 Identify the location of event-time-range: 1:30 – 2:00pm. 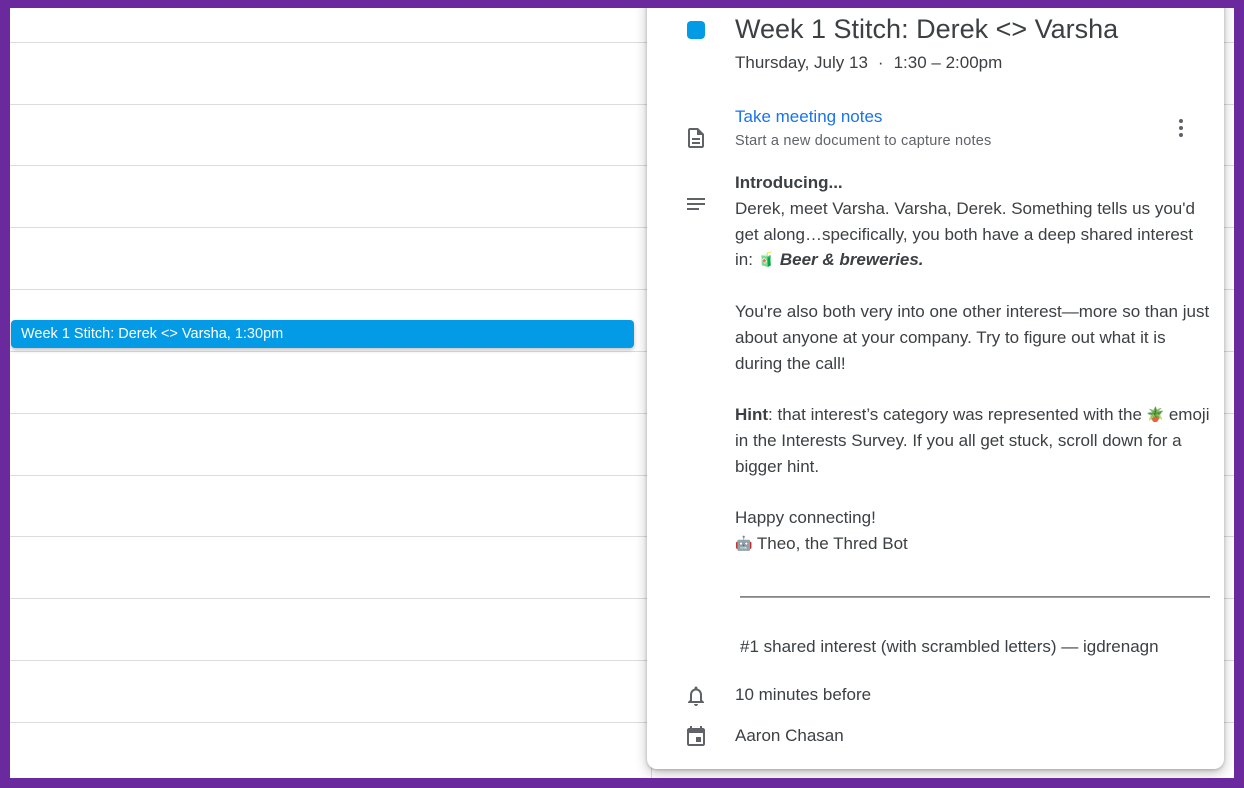
(948, 62).